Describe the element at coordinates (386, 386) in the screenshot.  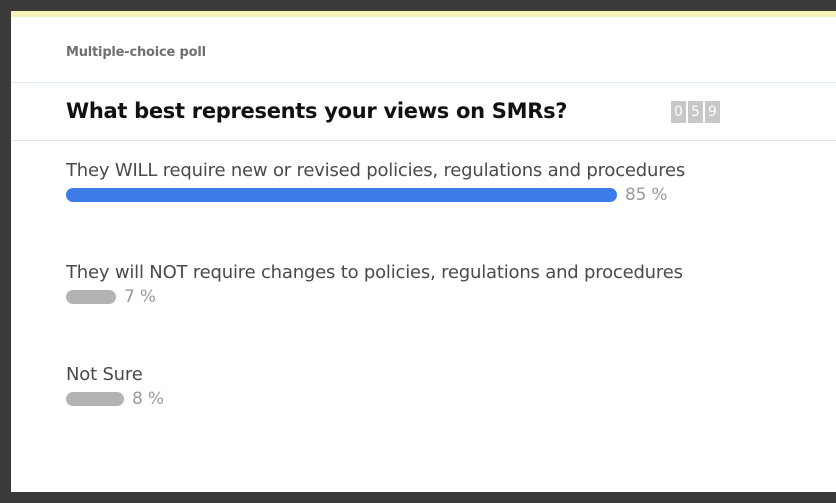
I see `poll-option: Not Sure 8 %` at that location.